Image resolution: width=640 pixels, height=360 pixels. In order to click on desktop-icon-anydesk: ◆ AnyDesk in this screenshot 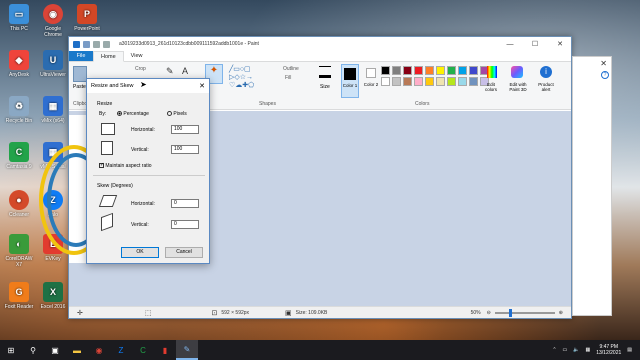, I will do `click(19, 64)`.